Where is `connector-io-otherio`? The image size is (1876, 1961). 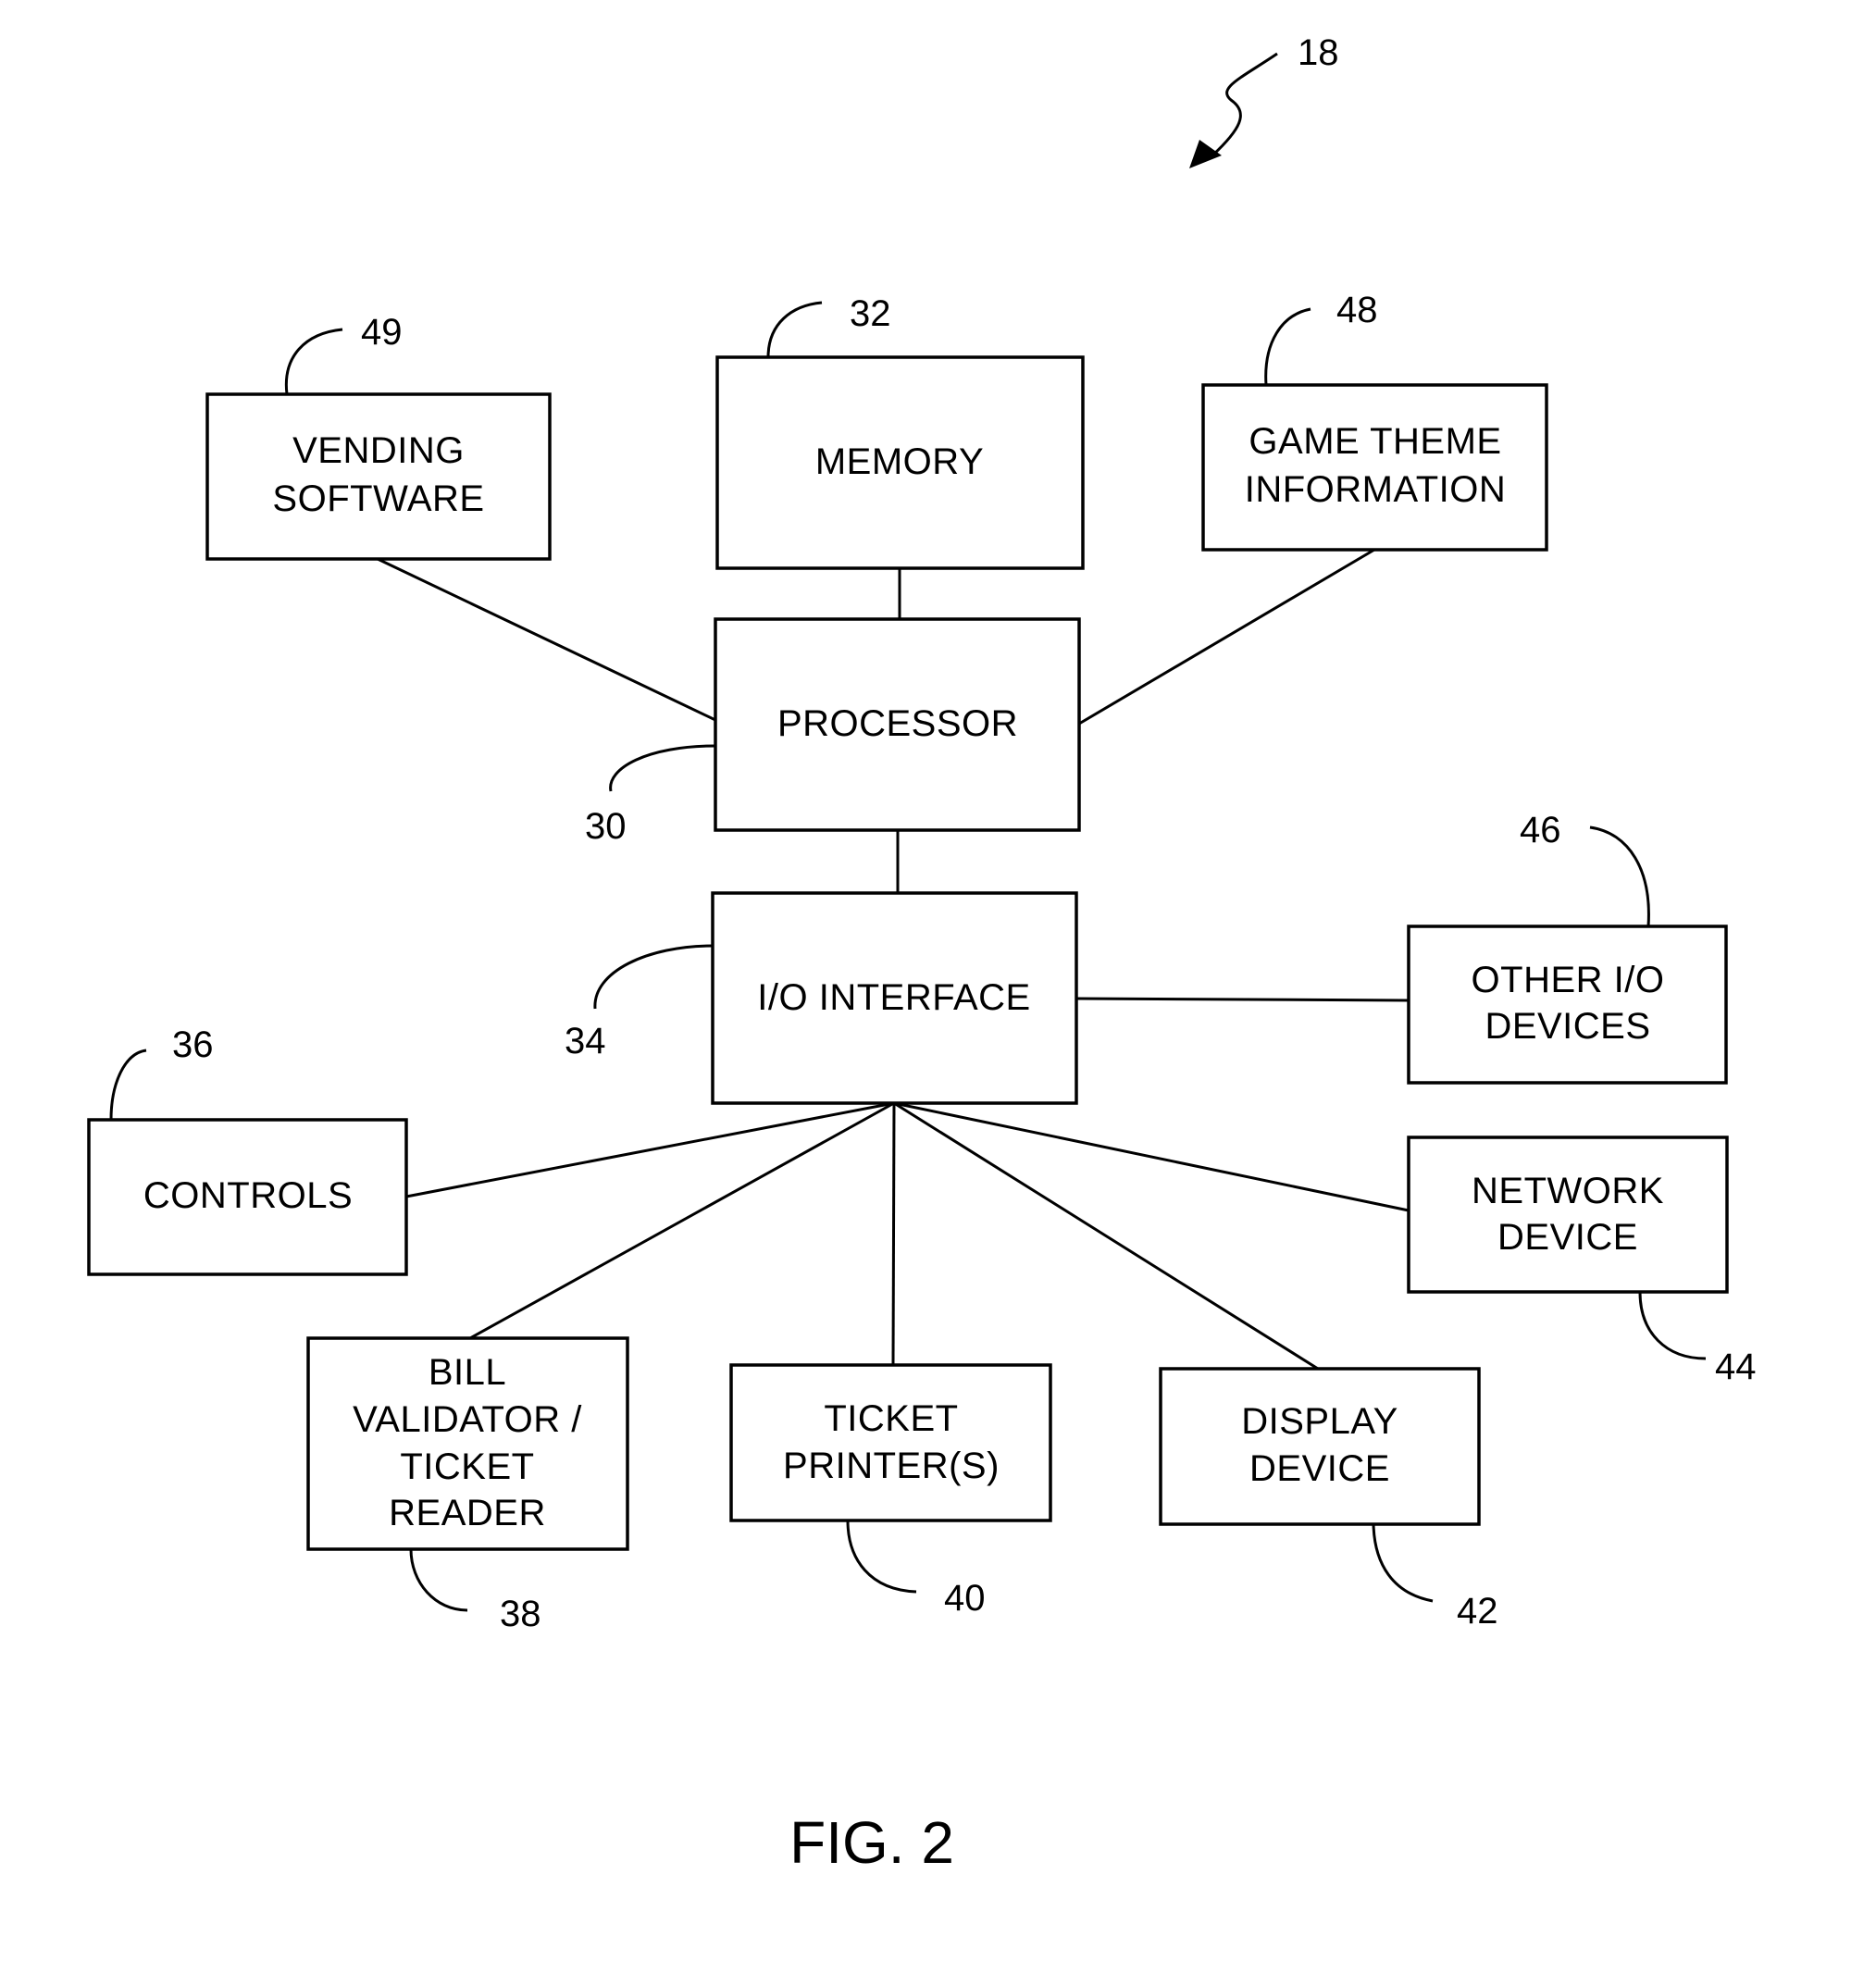 connector-io-otherio is located at coordinates (1242, 999).